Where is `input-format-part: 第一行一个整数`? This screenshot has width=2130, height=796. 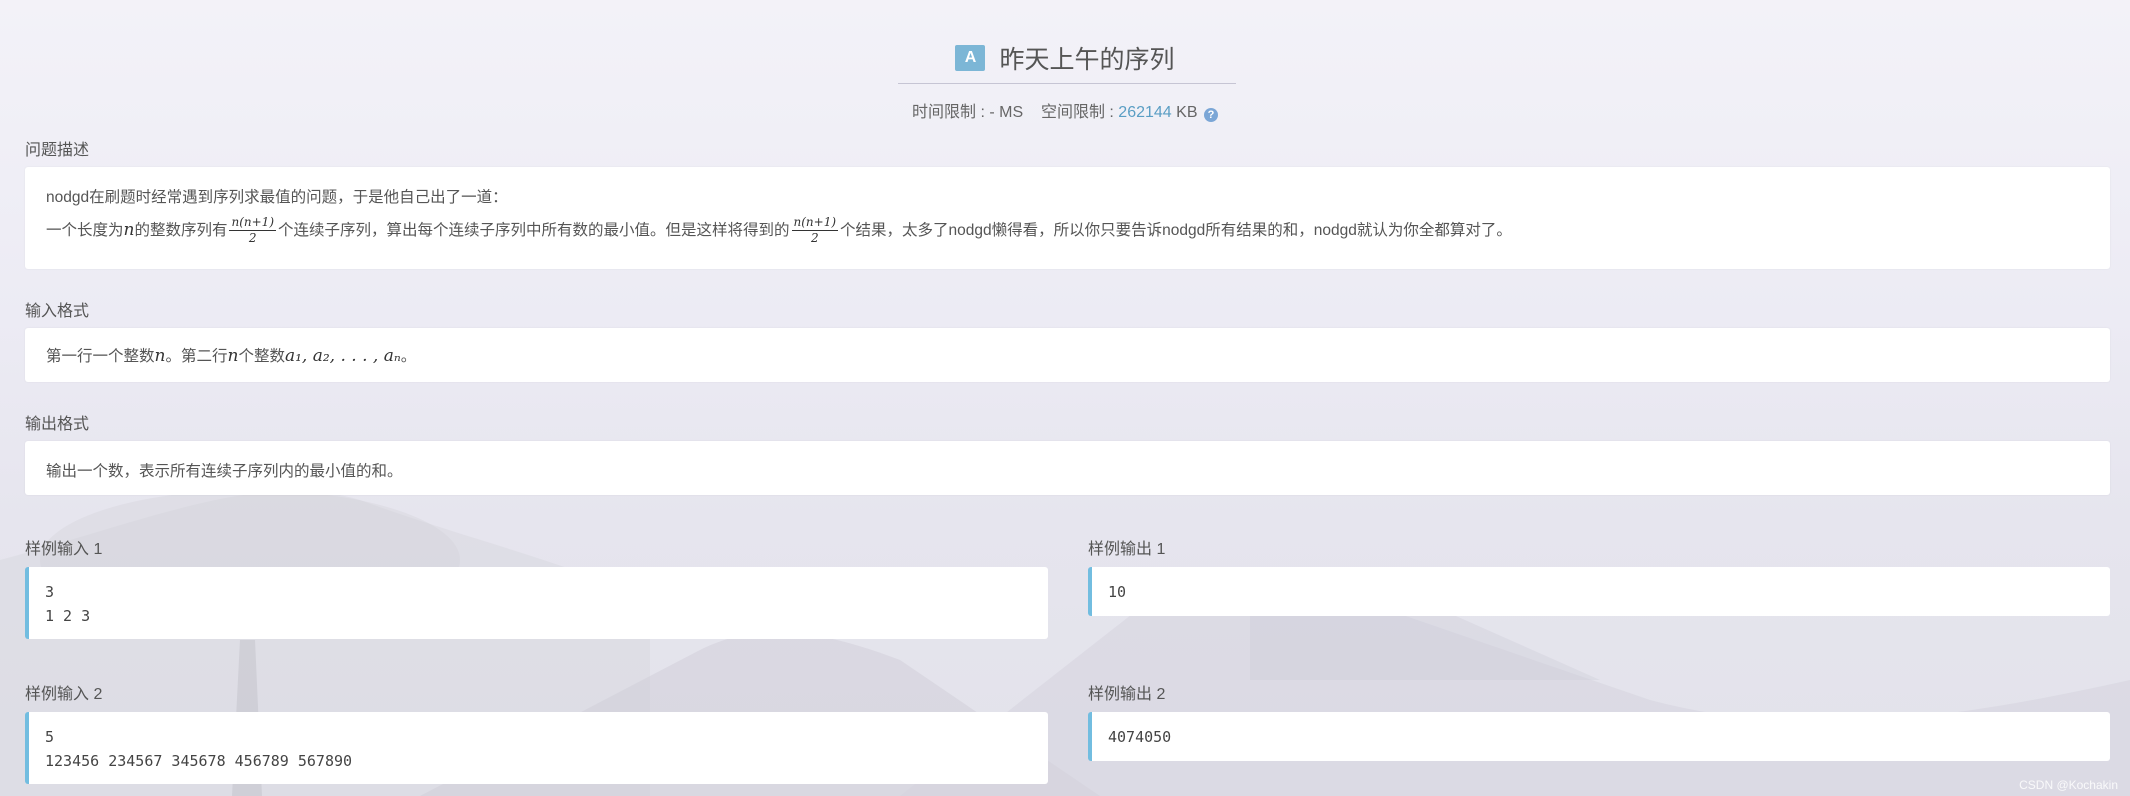 input-format-part: 第一行一个整数 is located at coordinates (100, 356).